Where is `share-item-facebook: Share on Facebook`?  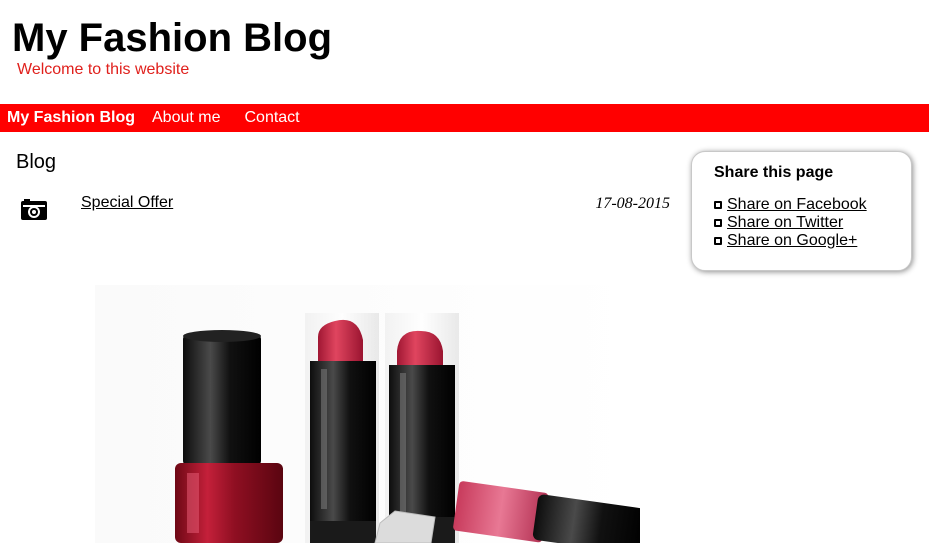
share-item-facebook: Share on Facebook is located at coordinates (790, 205).